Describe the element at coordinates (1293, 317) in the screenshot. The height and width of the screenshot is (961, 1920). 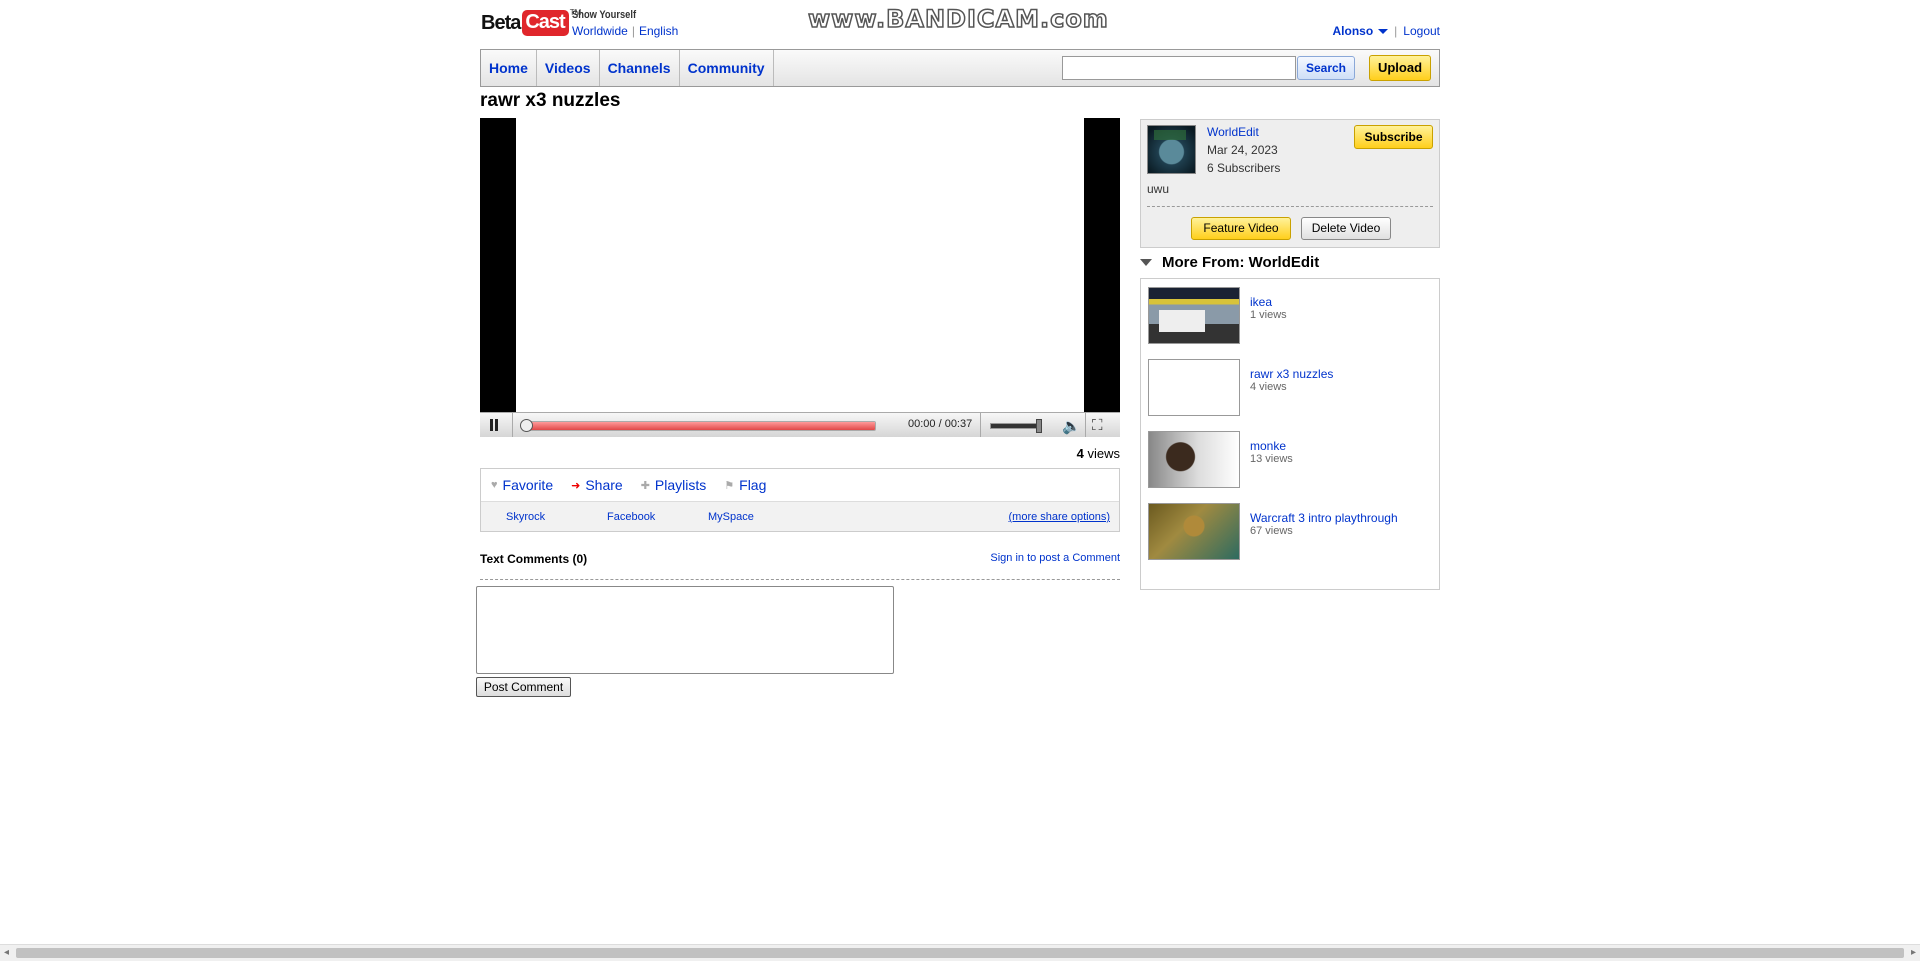
I see `list-item: ikea 1 views` at that location.